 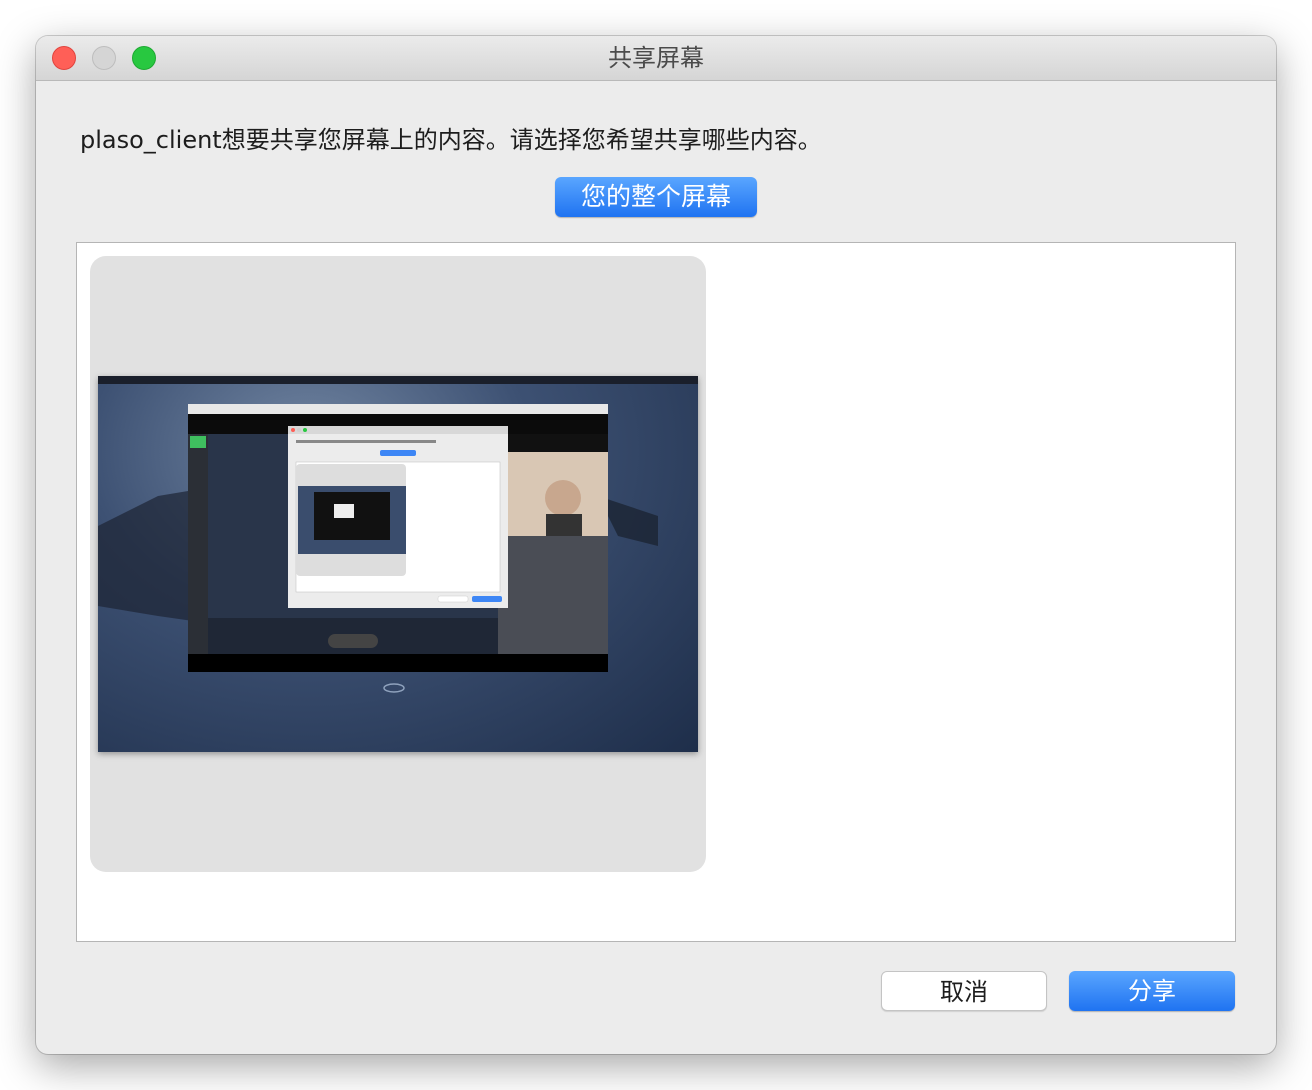 I want to click on title-bar: 共享屏幕, so click(x=656, y=58).